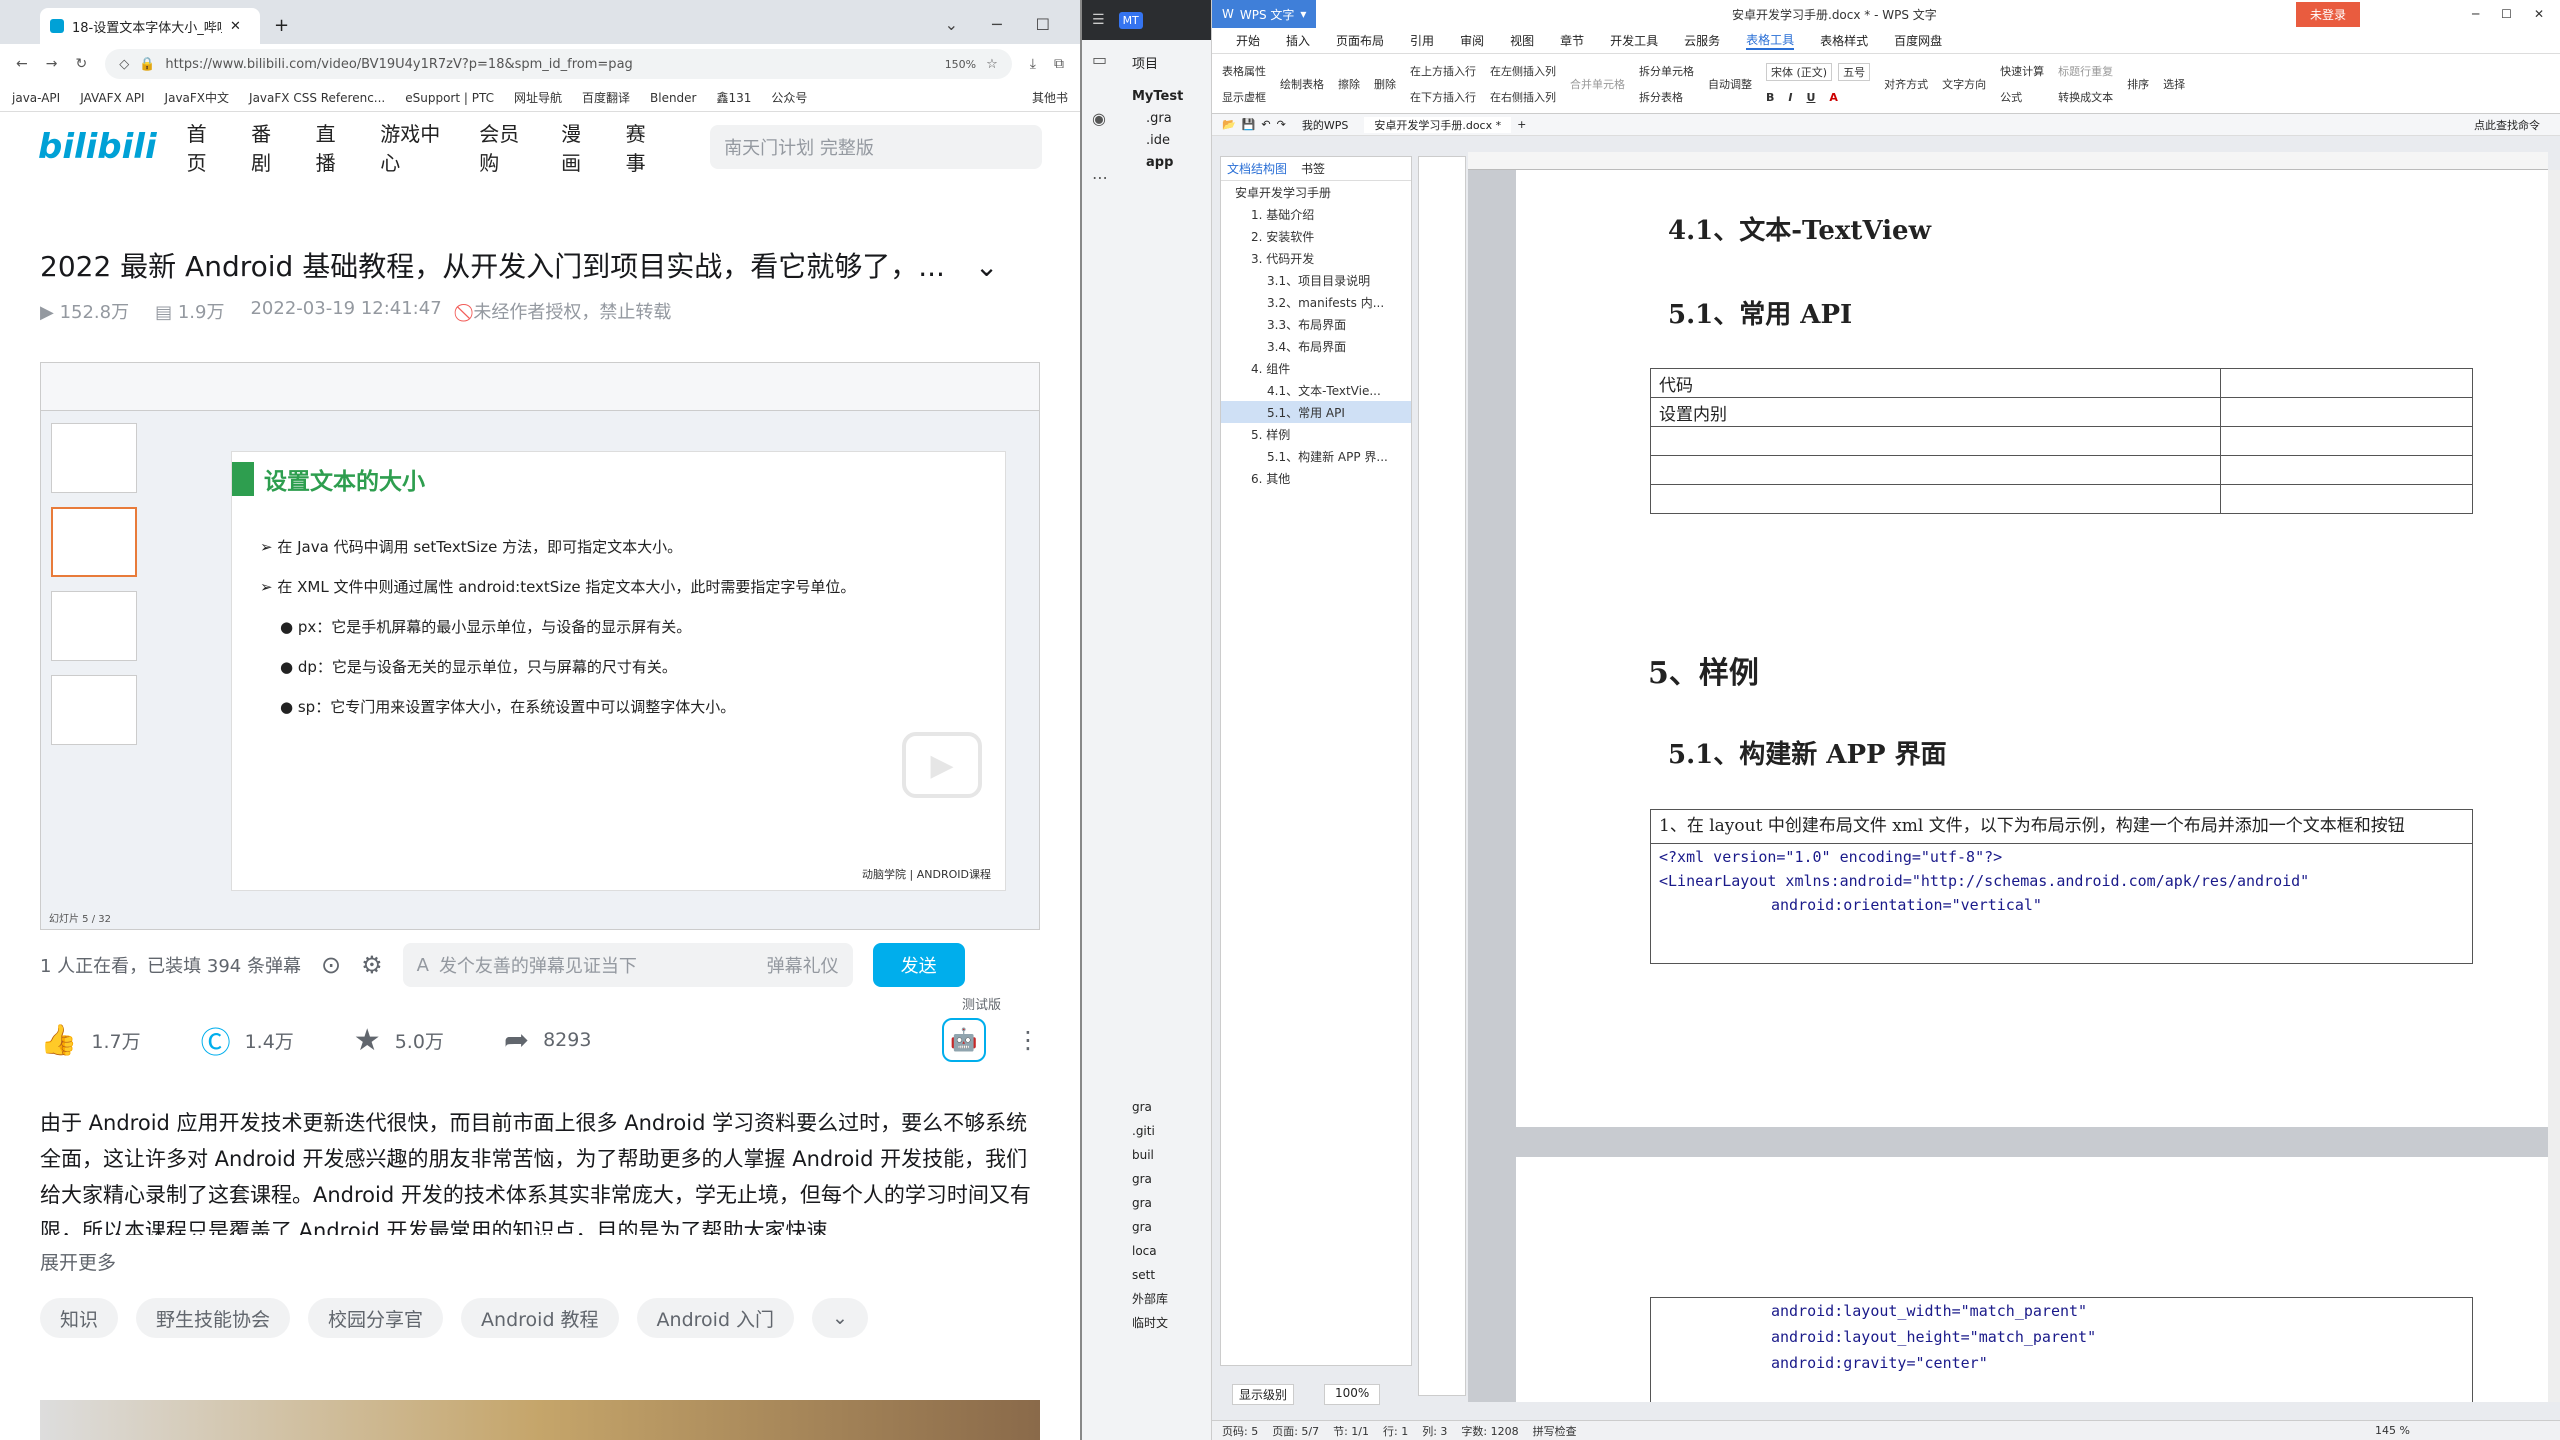 Image resolution: width=2560 pixels, height=1440 pixels. Describe the element at coordinates (79, 1318) in the screenshot. I see `tag: 知识` at that location.